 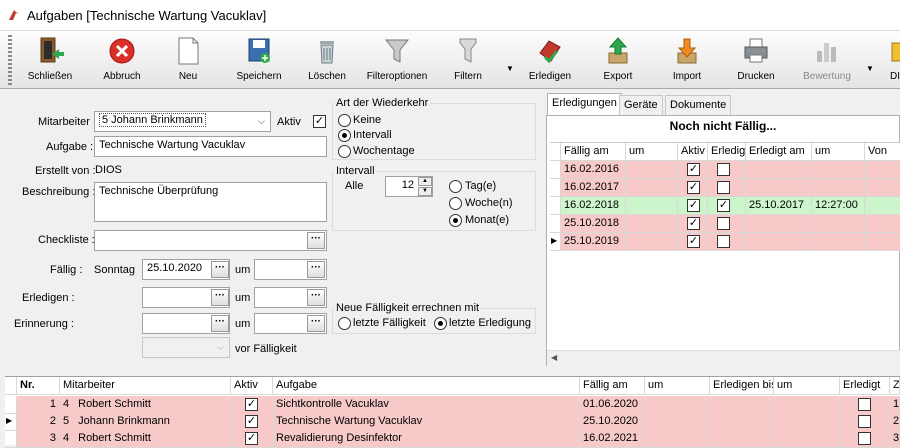 I want to click on close-button: Schließen, so click(x=50, y=60).